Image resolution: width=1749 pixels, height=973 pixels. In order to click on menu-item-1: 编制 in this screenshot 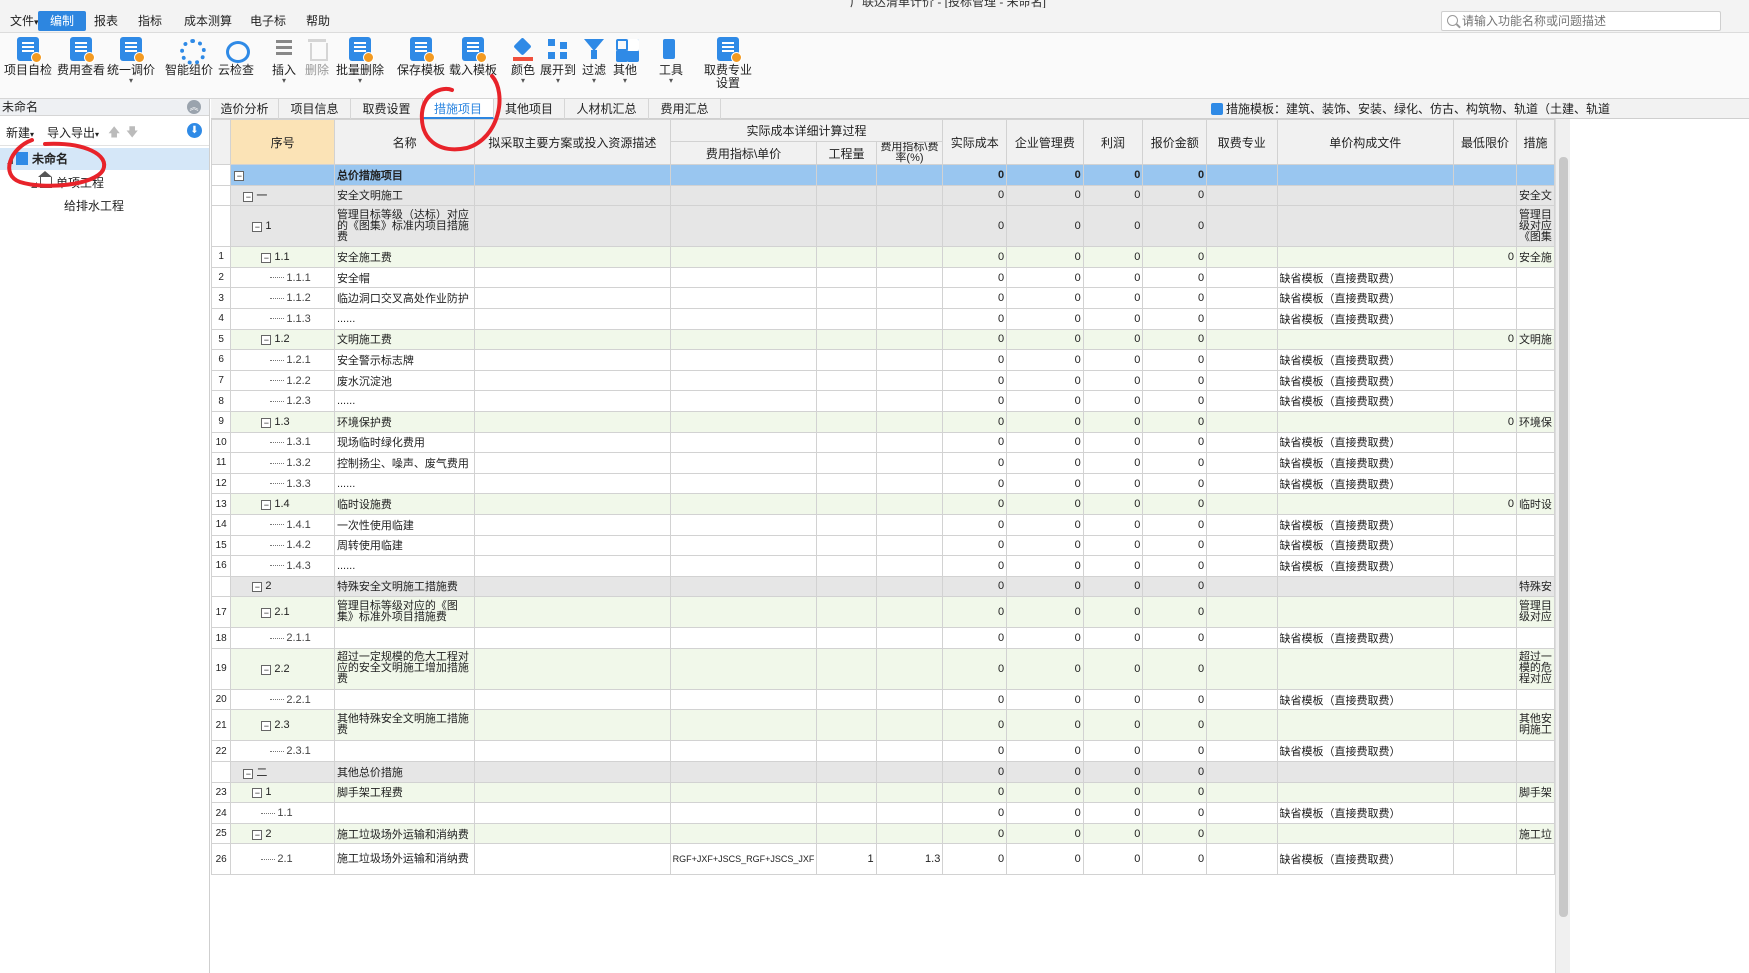, I will do `click(62, 21)`.